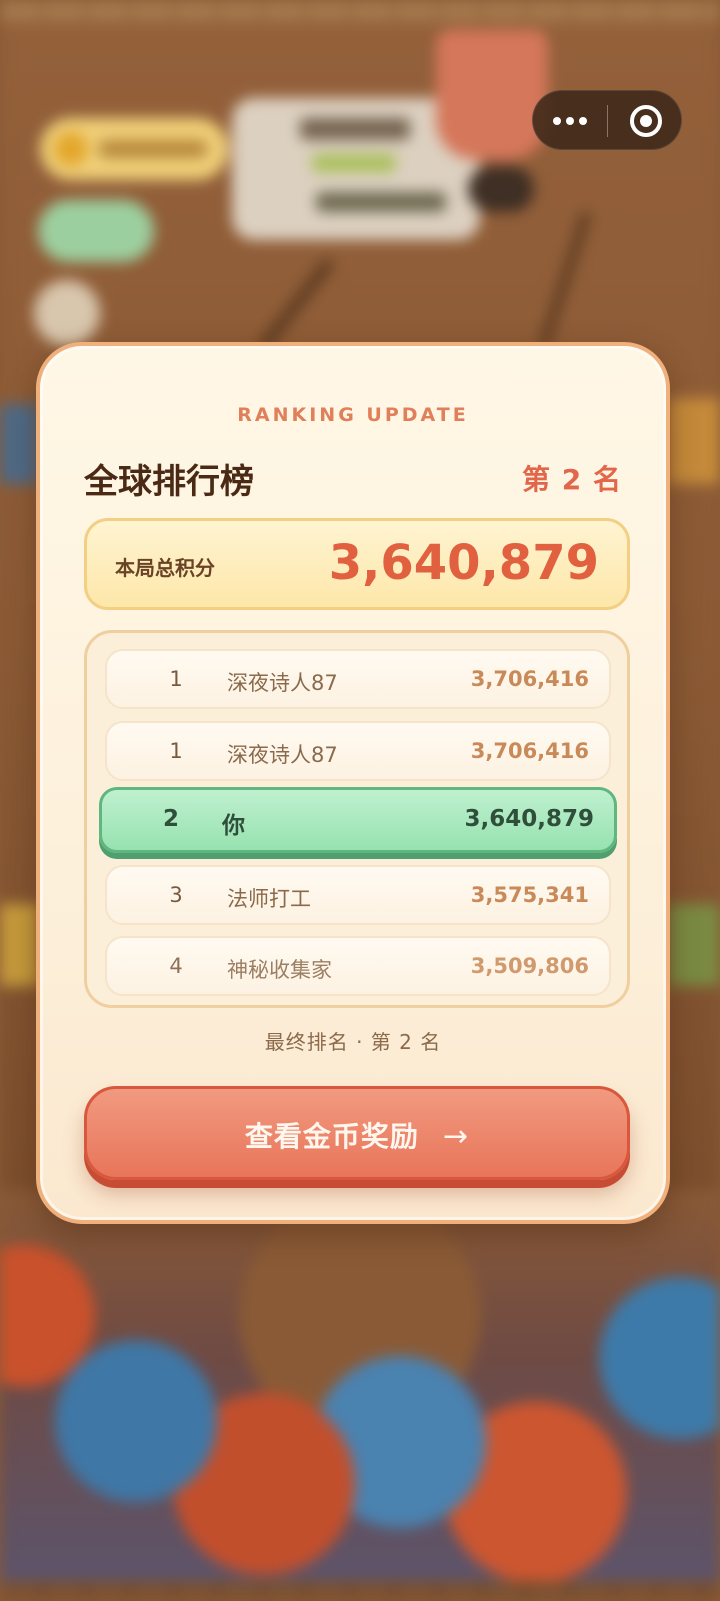  I want to click on coin-balance-pill, so click(134, 149).